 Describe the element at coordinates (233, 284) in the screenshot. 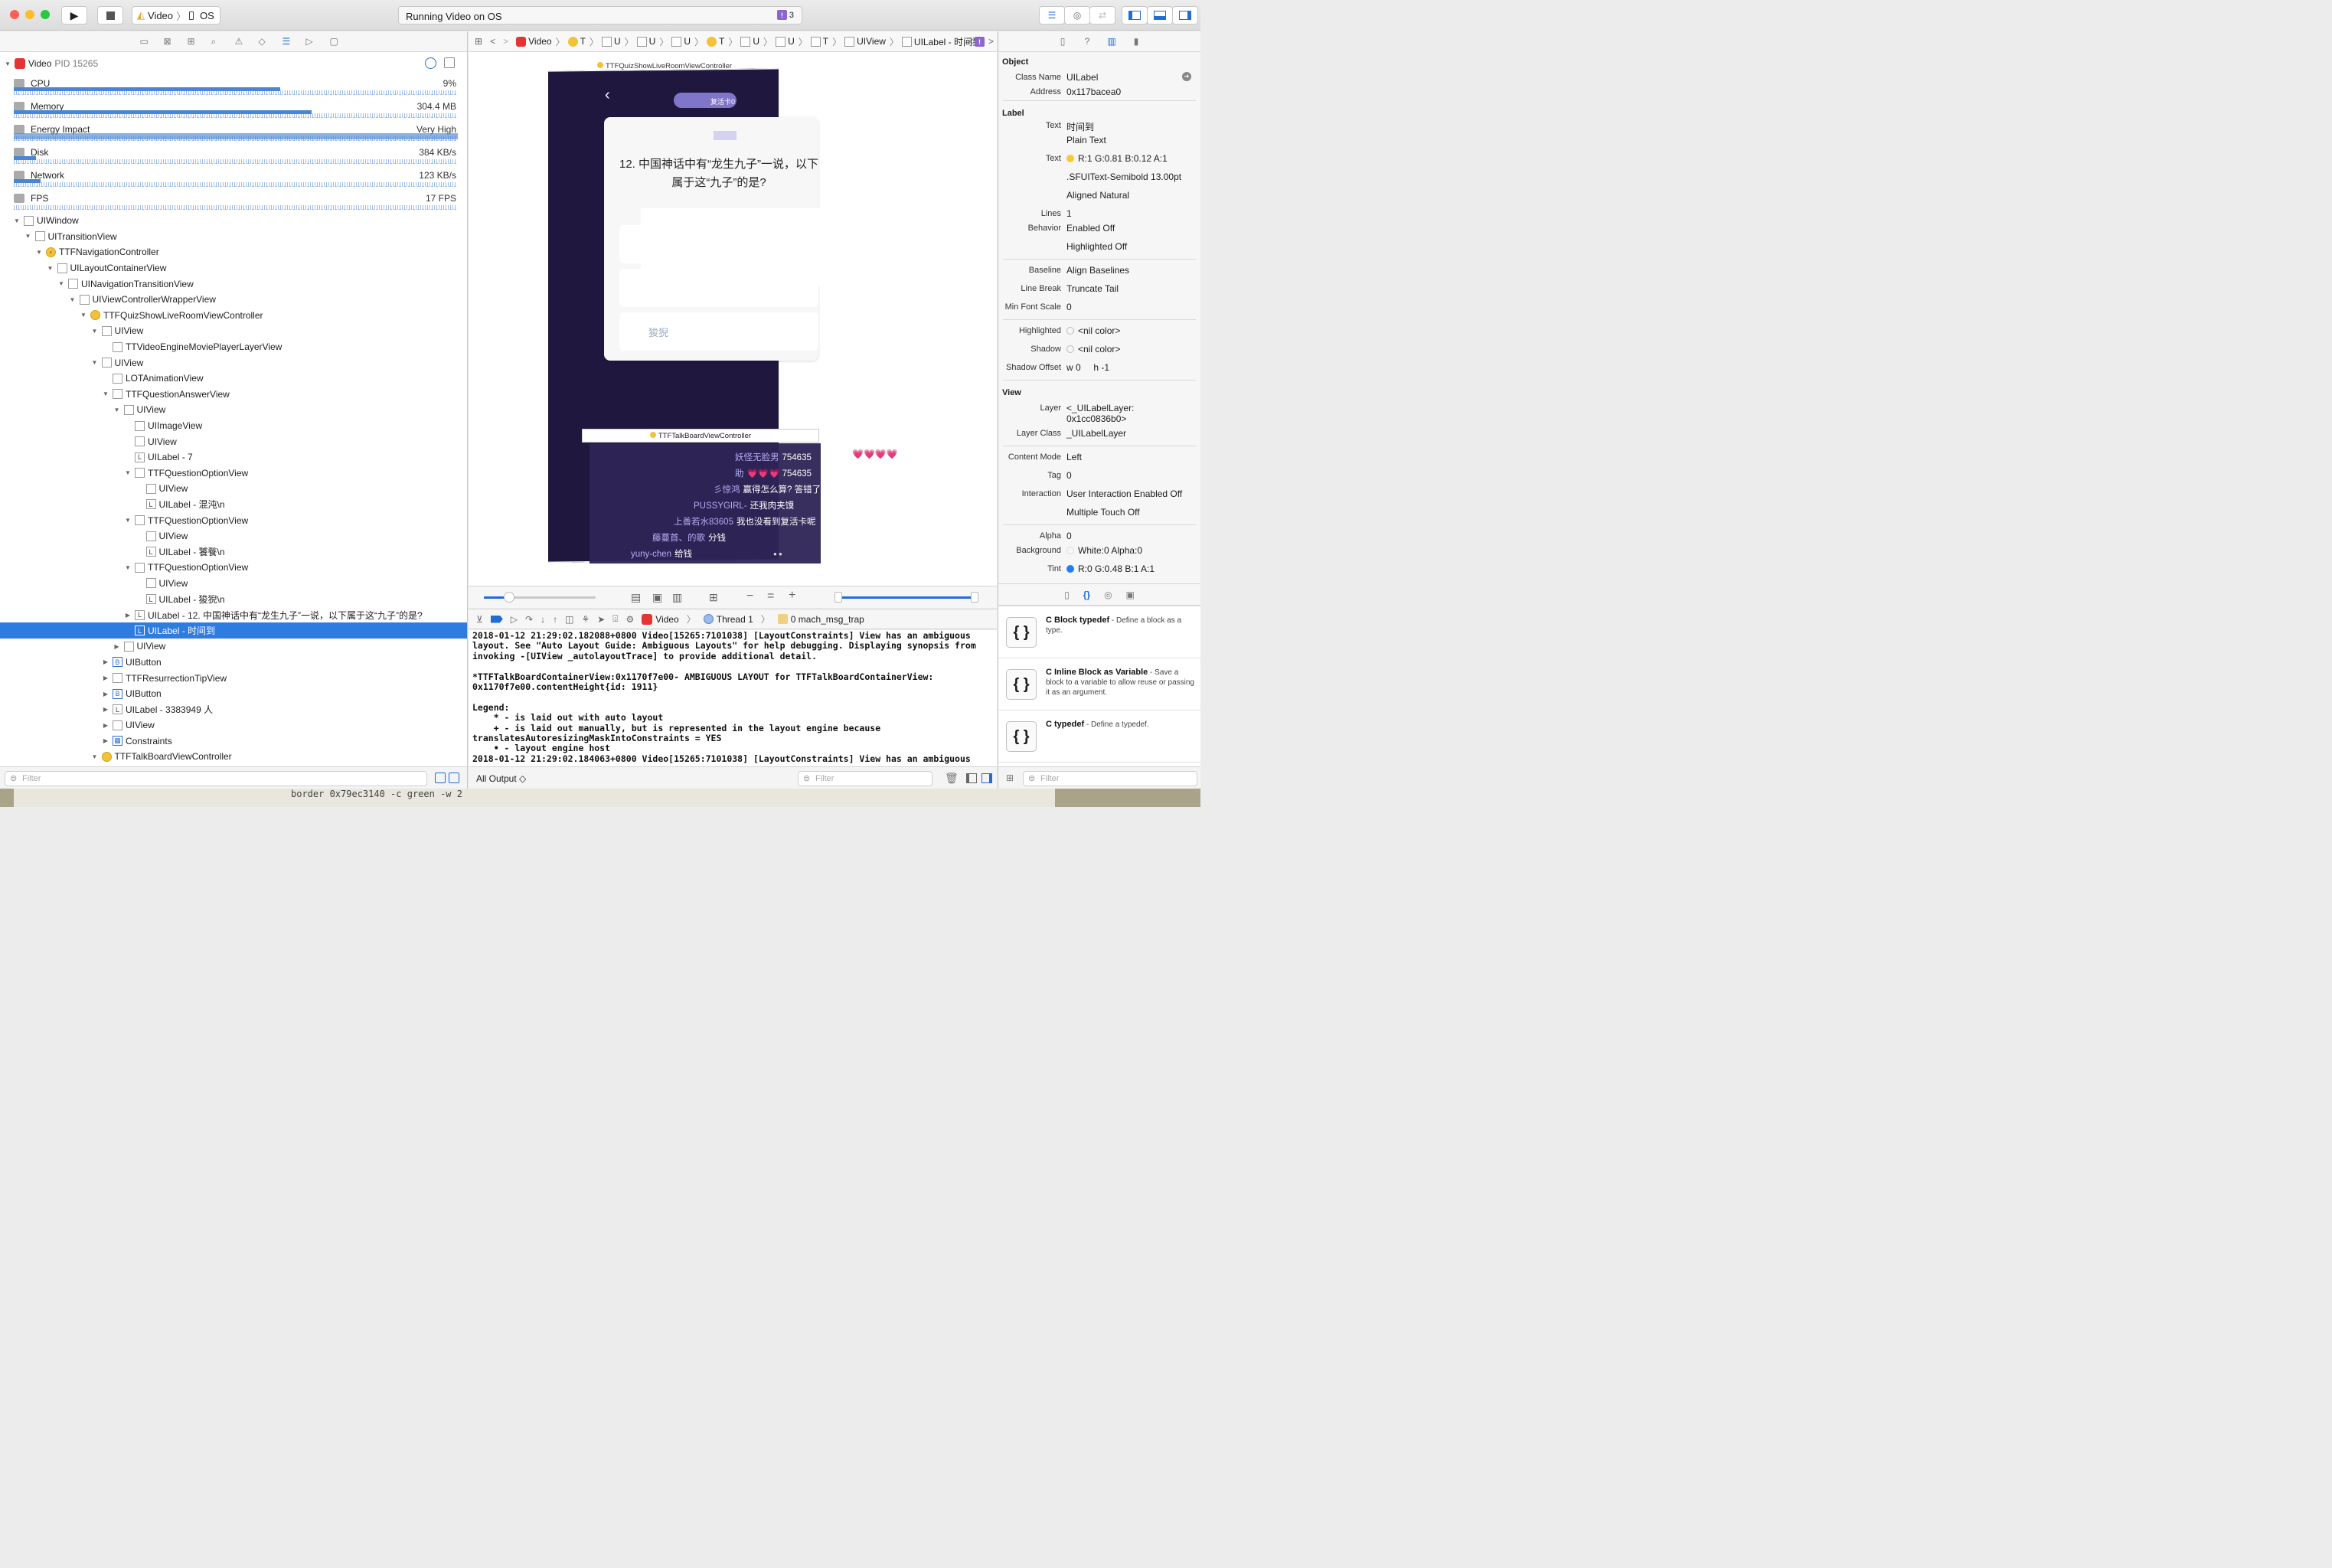

I see `tree-row: ▼ UINavigationTransitionView` at that location.